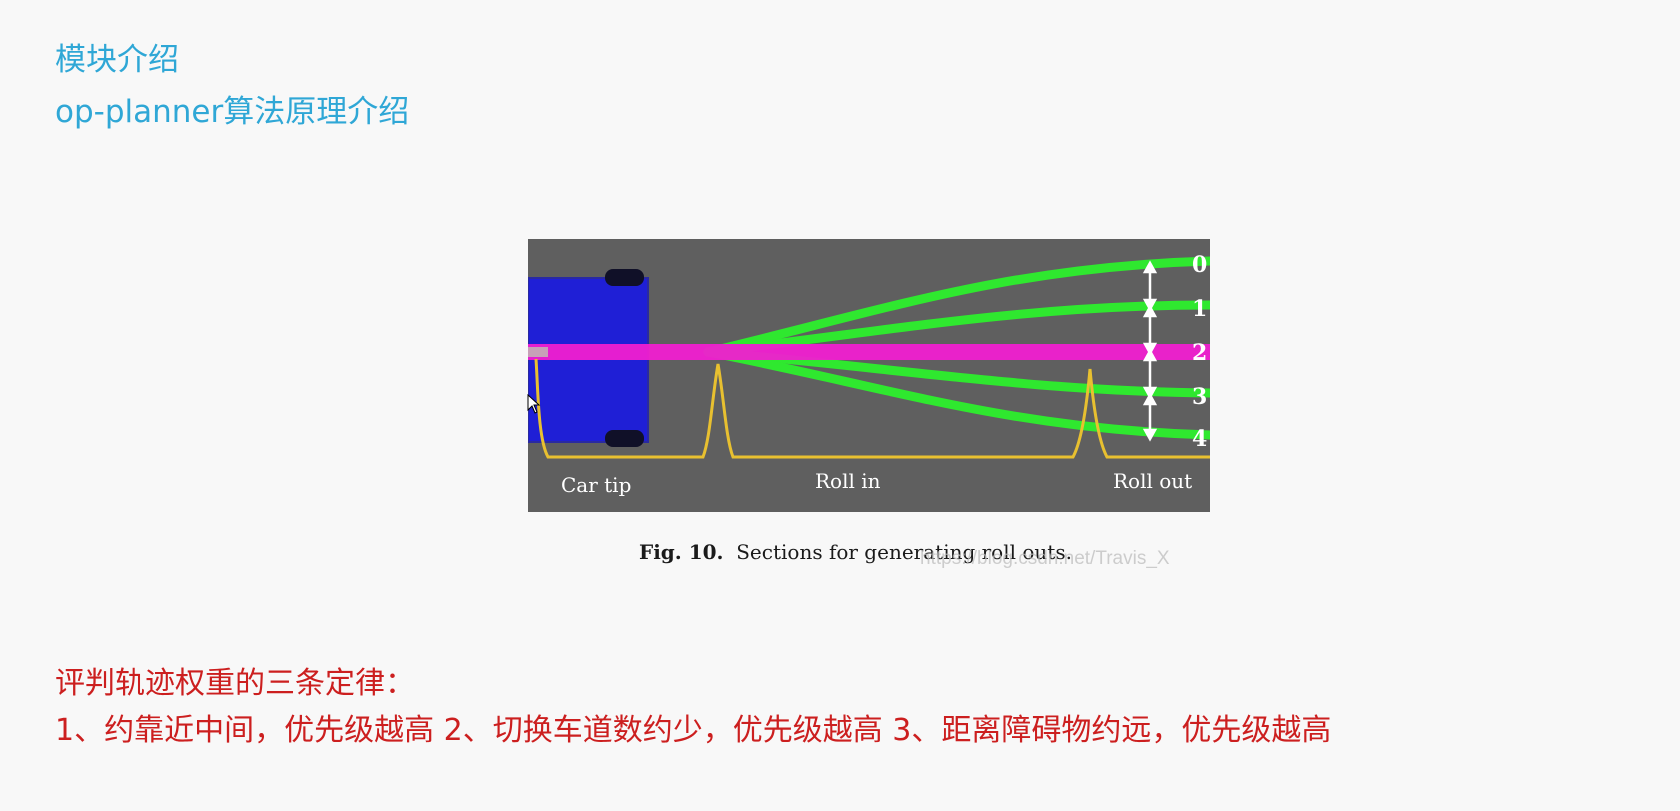  I want to click on rollout-number-0: 0, so click(1199, 265).